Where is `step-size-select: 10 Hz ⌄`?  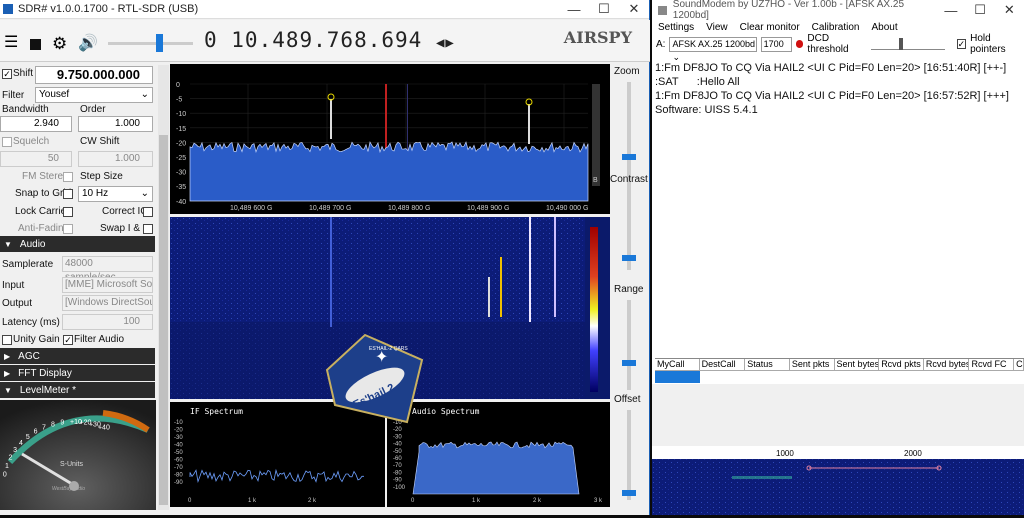
step-size-select: 10 Hz ⌄ is located at coordinates (115, 194).